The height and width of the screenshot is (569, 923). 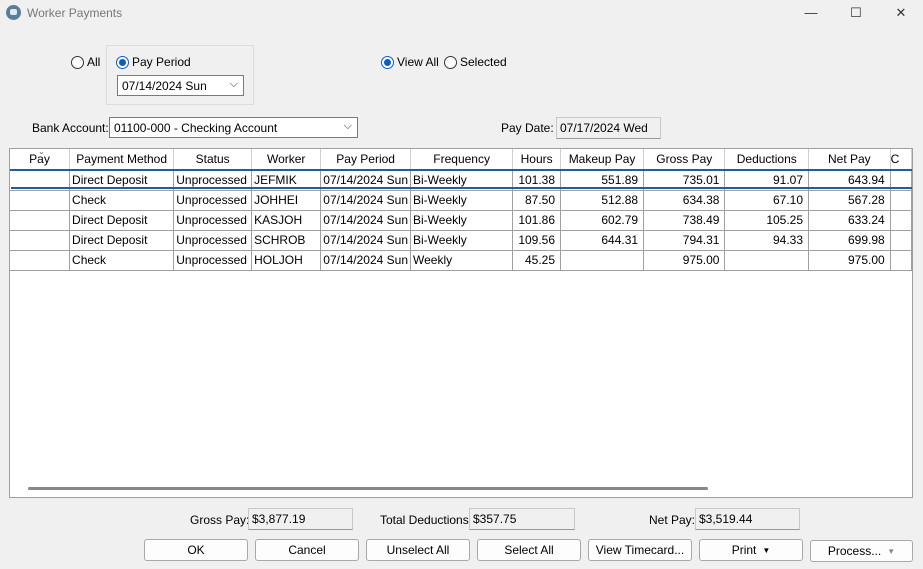 I want to click on table-cell: 105.25, so click(x=767, y=220).